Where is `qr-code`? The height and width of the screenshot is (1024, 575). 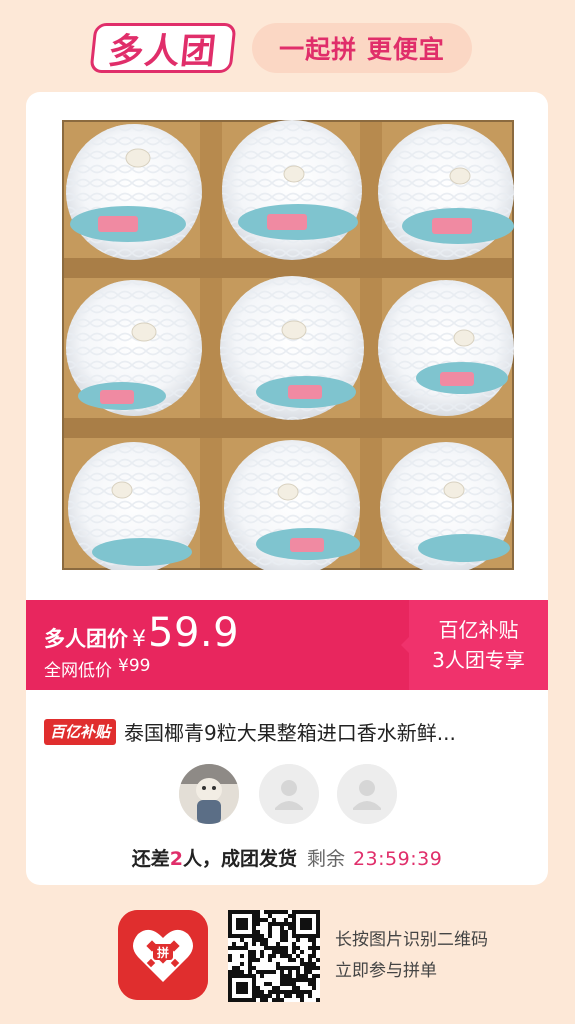 qr-code is located at coordinates (274, 956).